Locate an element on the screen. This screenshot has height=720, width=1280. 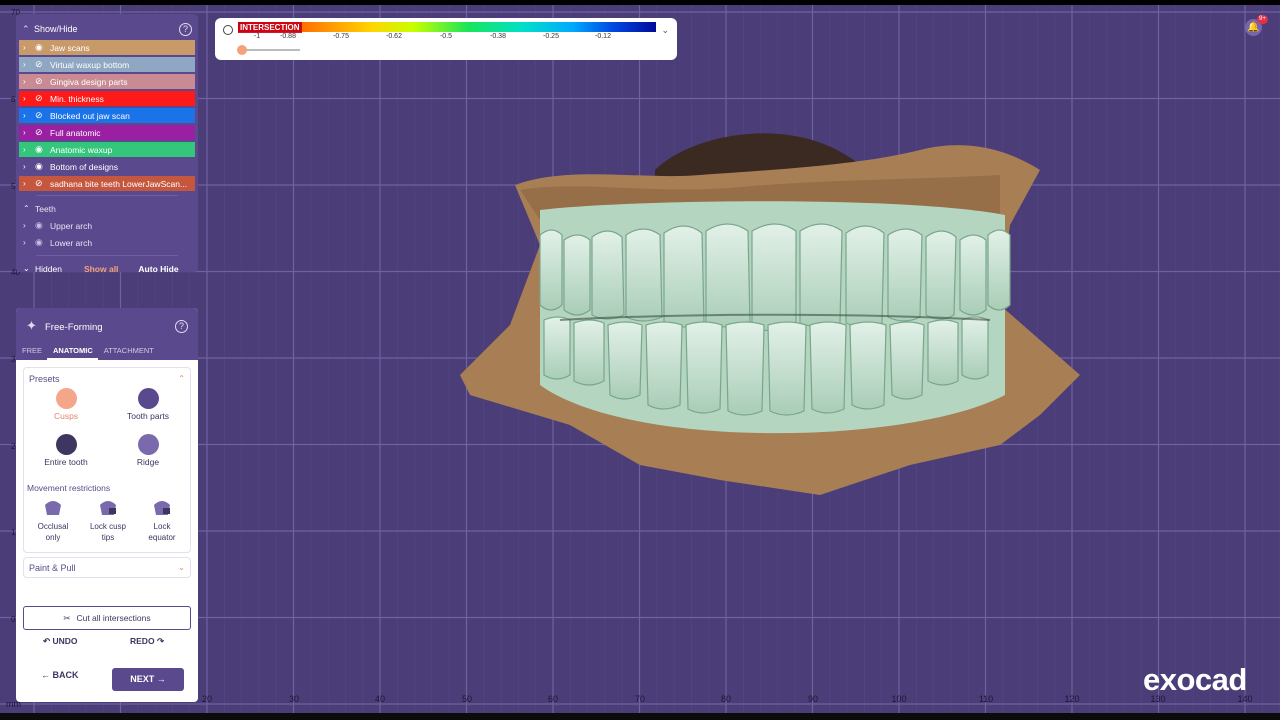
threshold-slider-handle is located at coordinates (242, 50).